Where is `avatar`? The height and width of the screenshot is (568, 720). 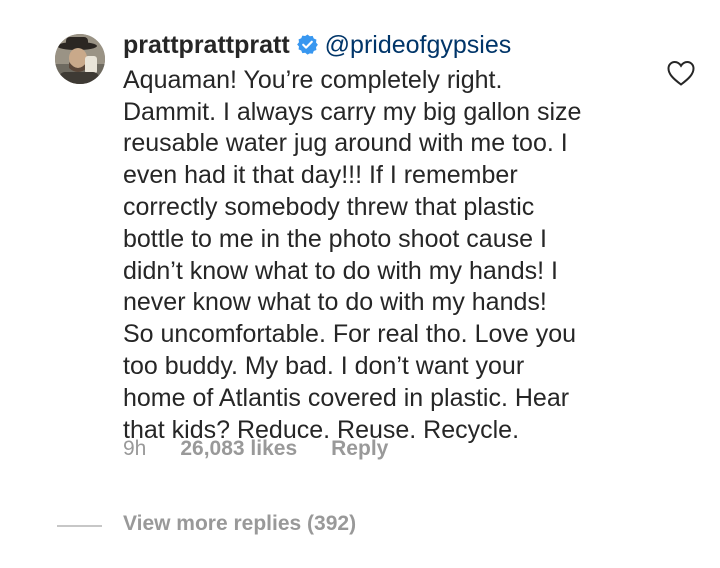 avatar is located at coordinates (80, 59).